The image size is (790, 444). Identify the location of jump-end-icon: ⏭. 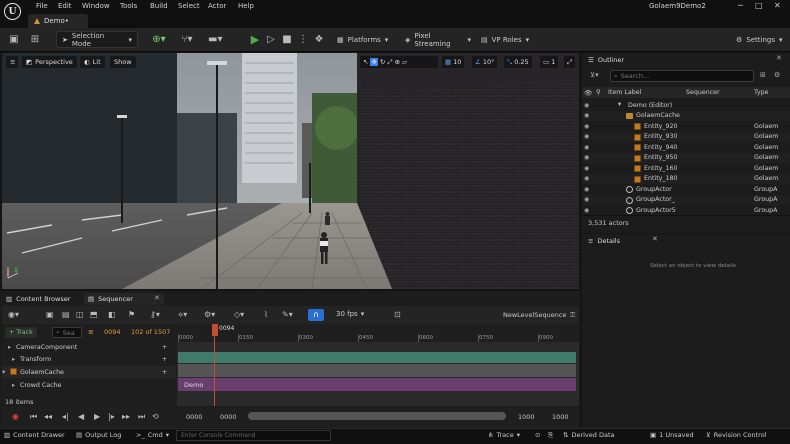
(141, 417).